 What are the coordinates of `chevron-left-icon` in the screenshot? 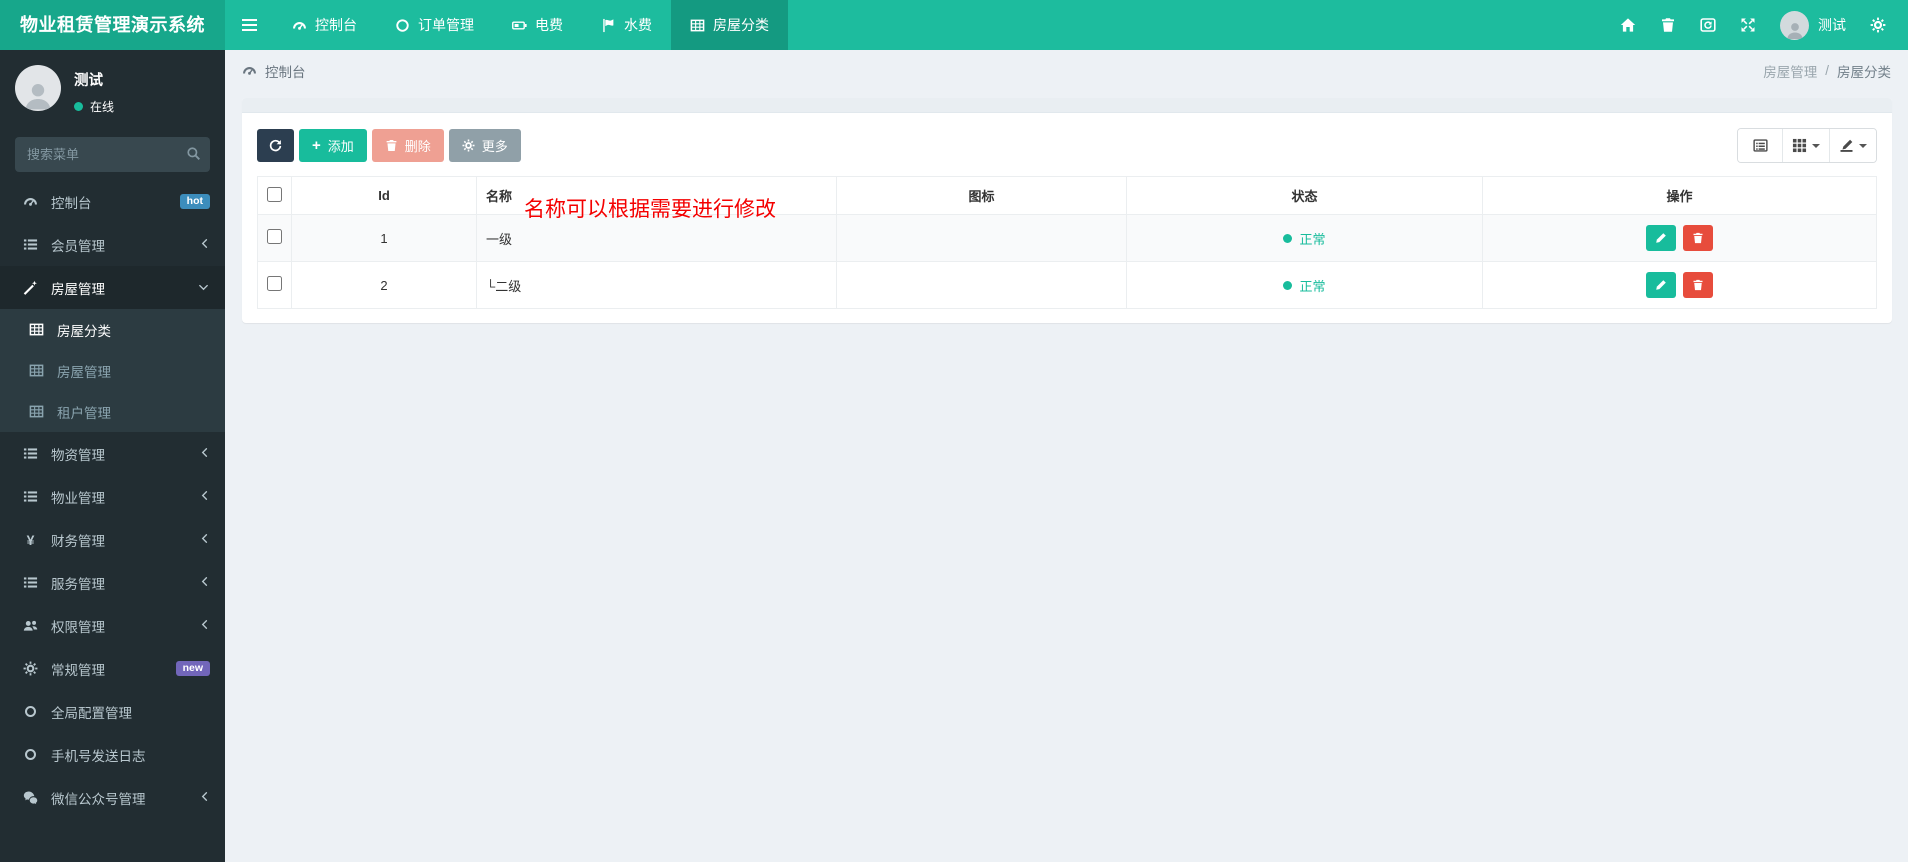 It's located at (204, 625).